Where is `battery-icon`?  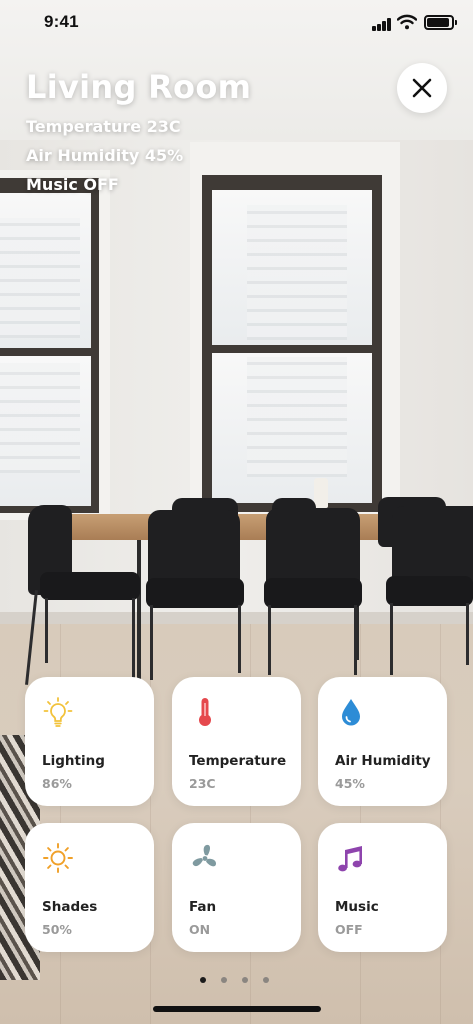 battery-icon is located at coordinates (440, 22).